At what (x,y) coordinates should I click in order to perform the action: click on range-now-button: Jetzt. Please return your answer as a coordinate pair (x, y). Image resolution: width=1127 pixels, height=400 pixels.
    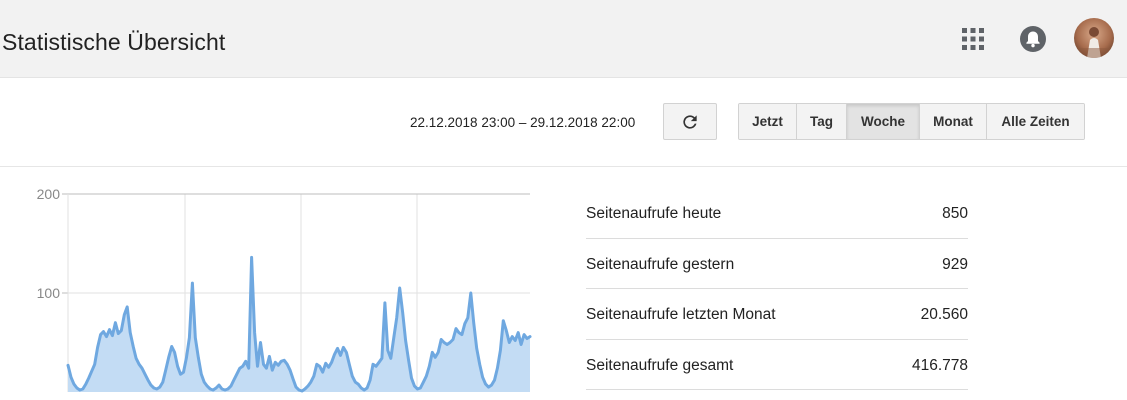
    Looking at the image, I should click on (768, 121).